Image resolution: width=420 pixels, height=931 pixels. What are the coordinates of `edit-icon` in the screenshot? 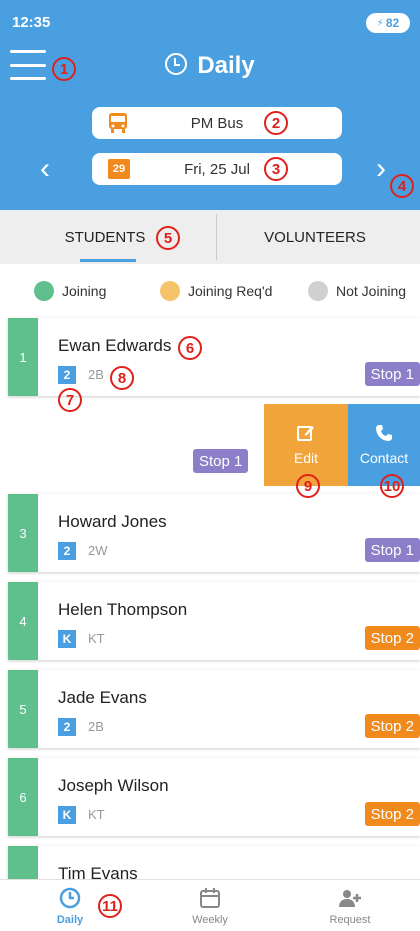 It's located at (305, 433).